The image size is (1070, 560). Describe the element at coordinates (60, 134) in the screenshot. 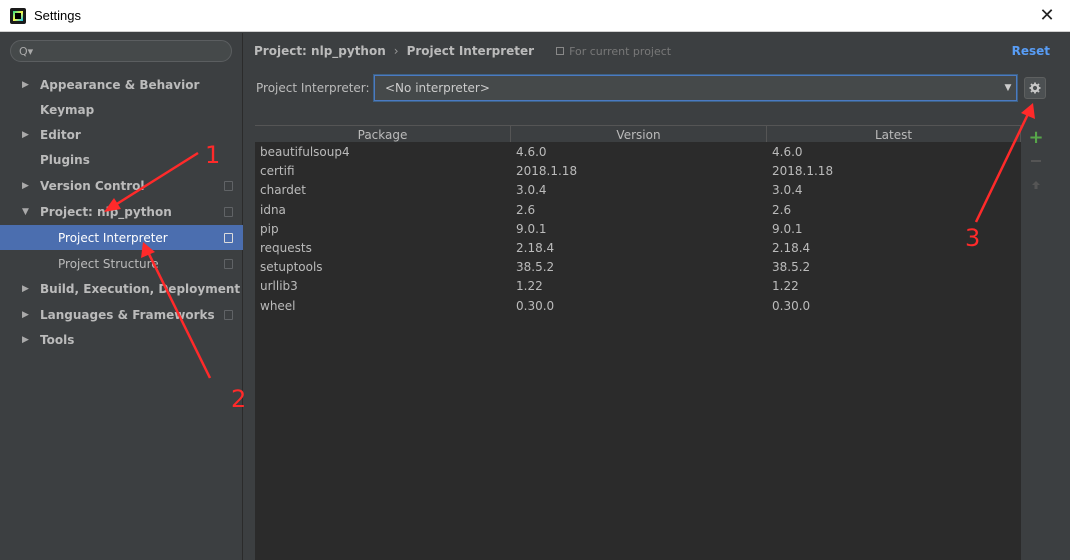

I see `sidebar-item-label: Editor` at that location.